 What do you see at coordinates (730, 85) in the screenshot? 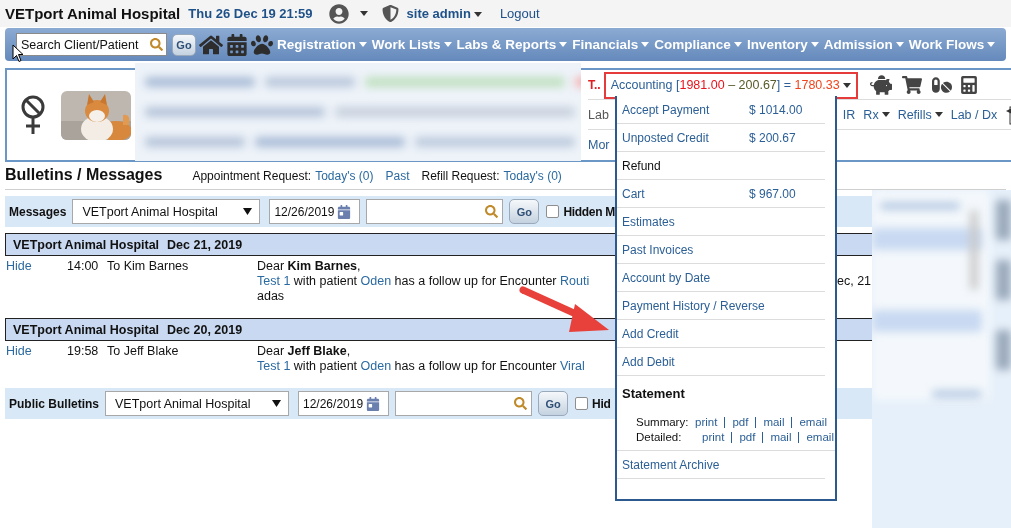
I see `accounting-menu-button: Accounting [1981.00 – 200.67] = 1780.33` at bounding box center [730, 85].